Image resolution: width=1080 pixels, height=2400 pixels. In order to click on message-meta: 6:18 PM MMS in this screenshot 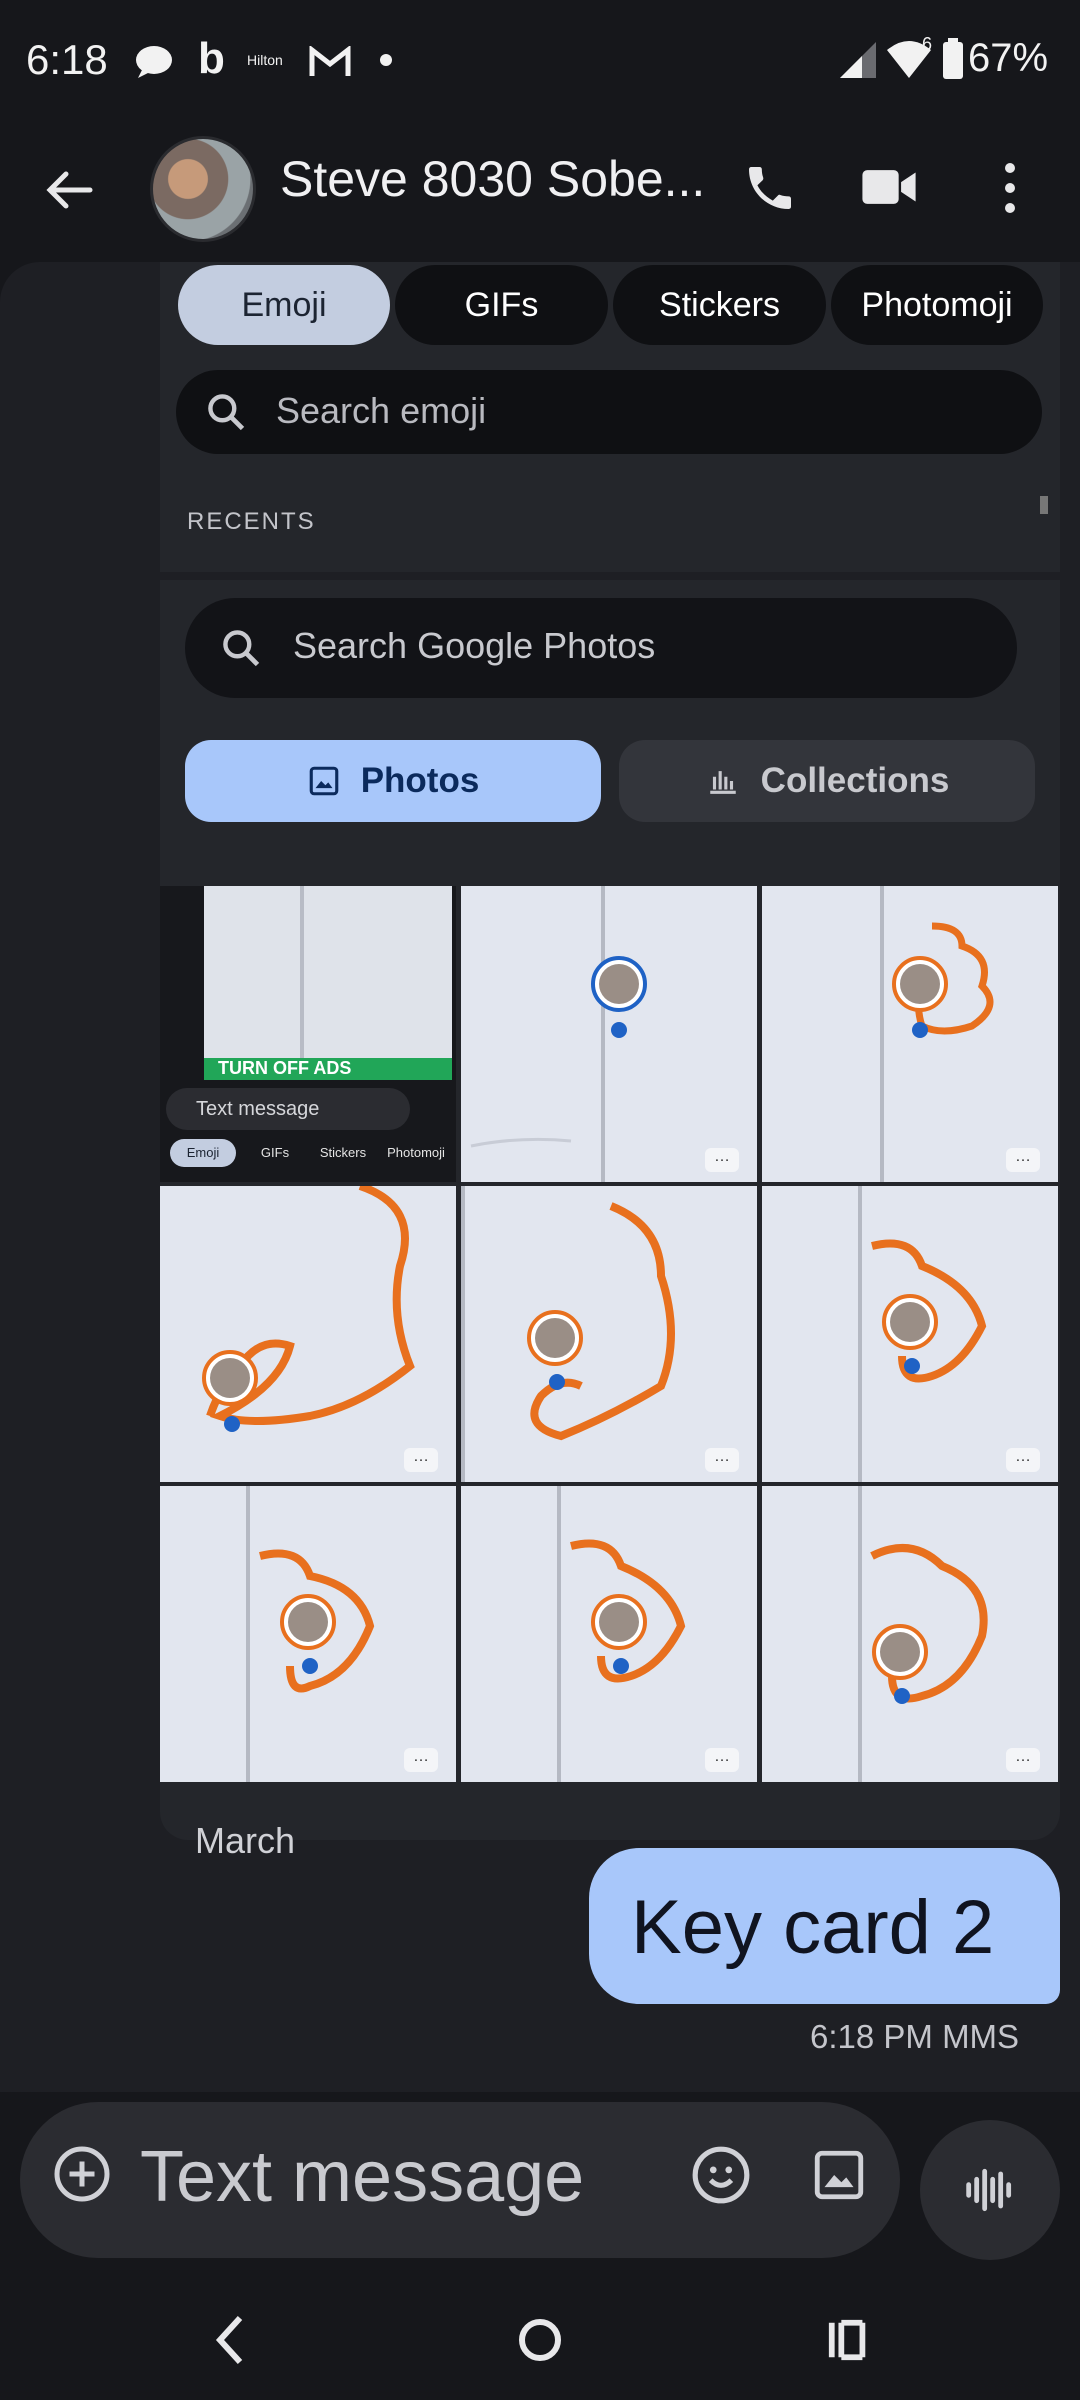, I will do `click(915, 2036)`.